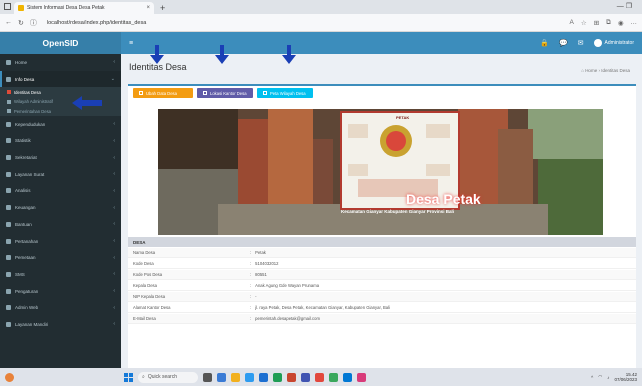 Image resolution: width=642 pixels, height=386 pixels. What do you see at coordinates (27, 241) in the screenshot?
I see `sidebar-item-label: Pertanahan` at bounding box center [27, 241].